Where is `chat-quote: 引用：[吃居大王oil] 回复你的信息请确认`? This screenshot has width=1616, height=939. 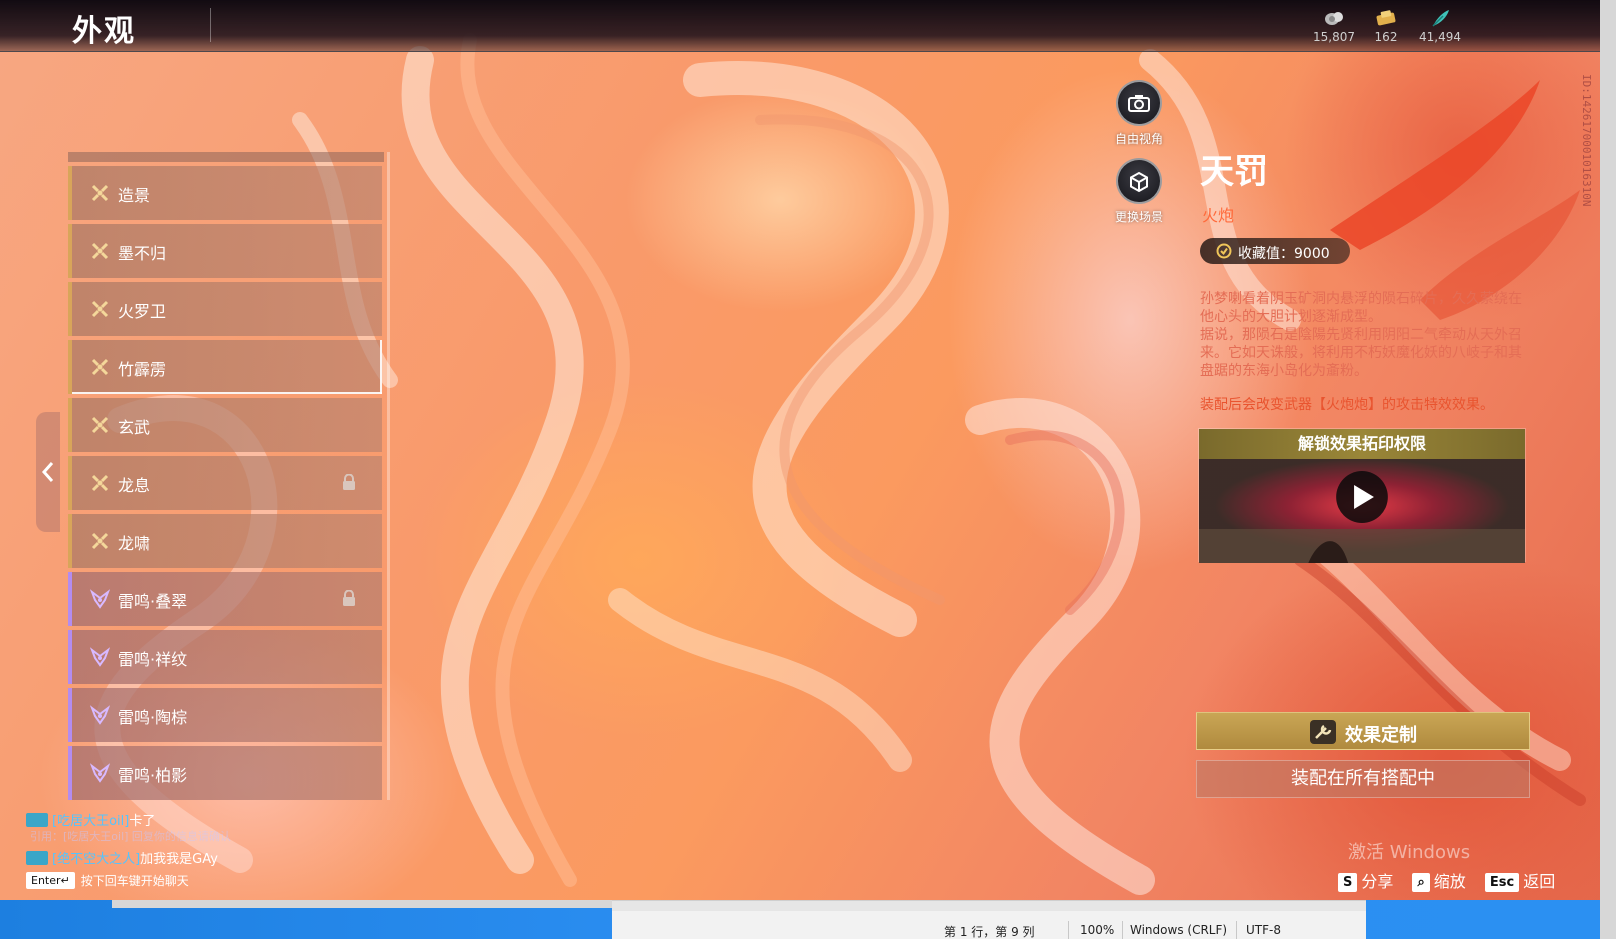
chat-quote: 引用：[吃居大王oil] 回复你的信息请确认 is located at coordinates (130, 836).